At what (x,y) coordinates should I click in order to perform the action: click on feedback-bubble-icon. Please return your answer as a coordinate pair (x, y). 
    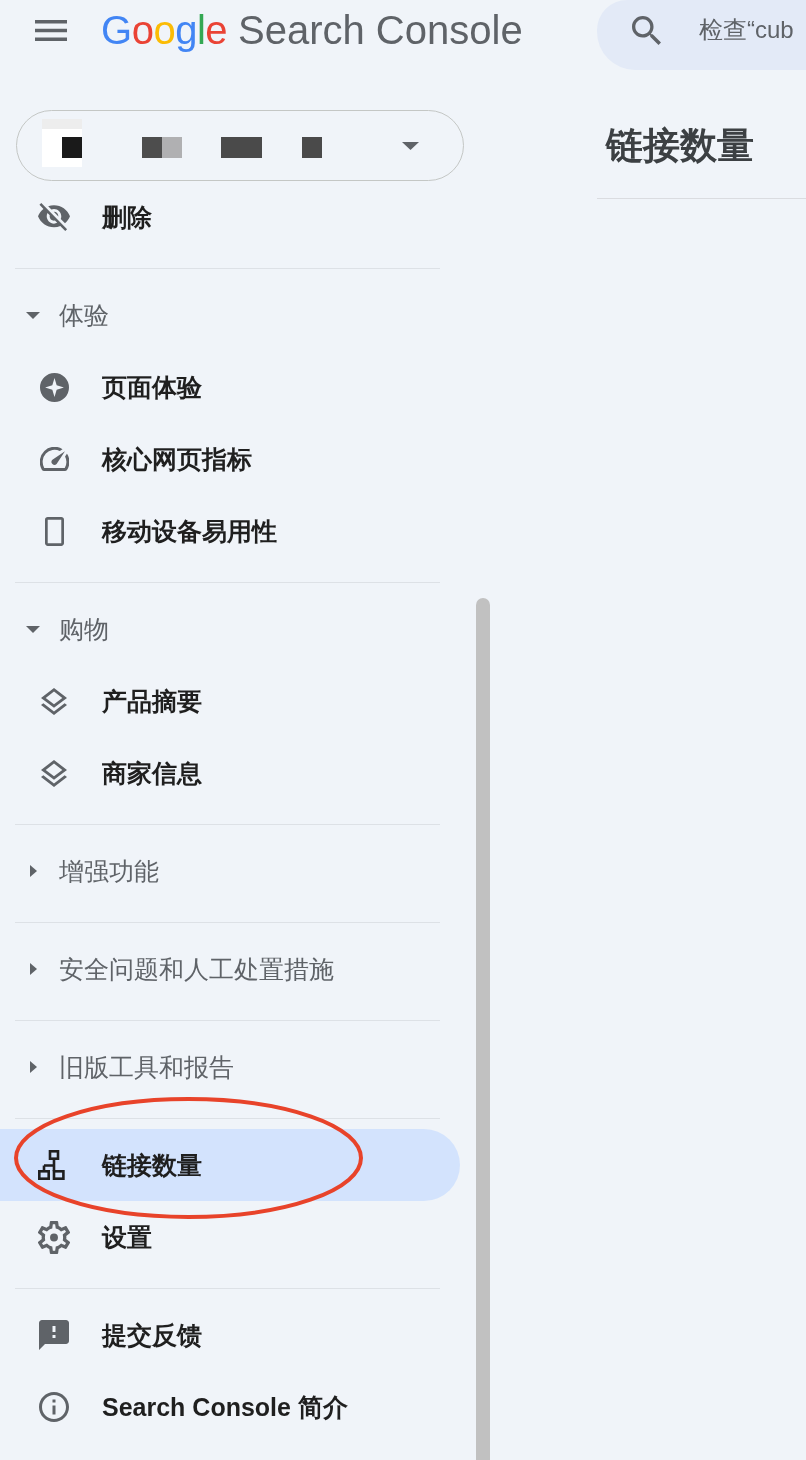
    Looking at the image, I should click on (54, 1335).